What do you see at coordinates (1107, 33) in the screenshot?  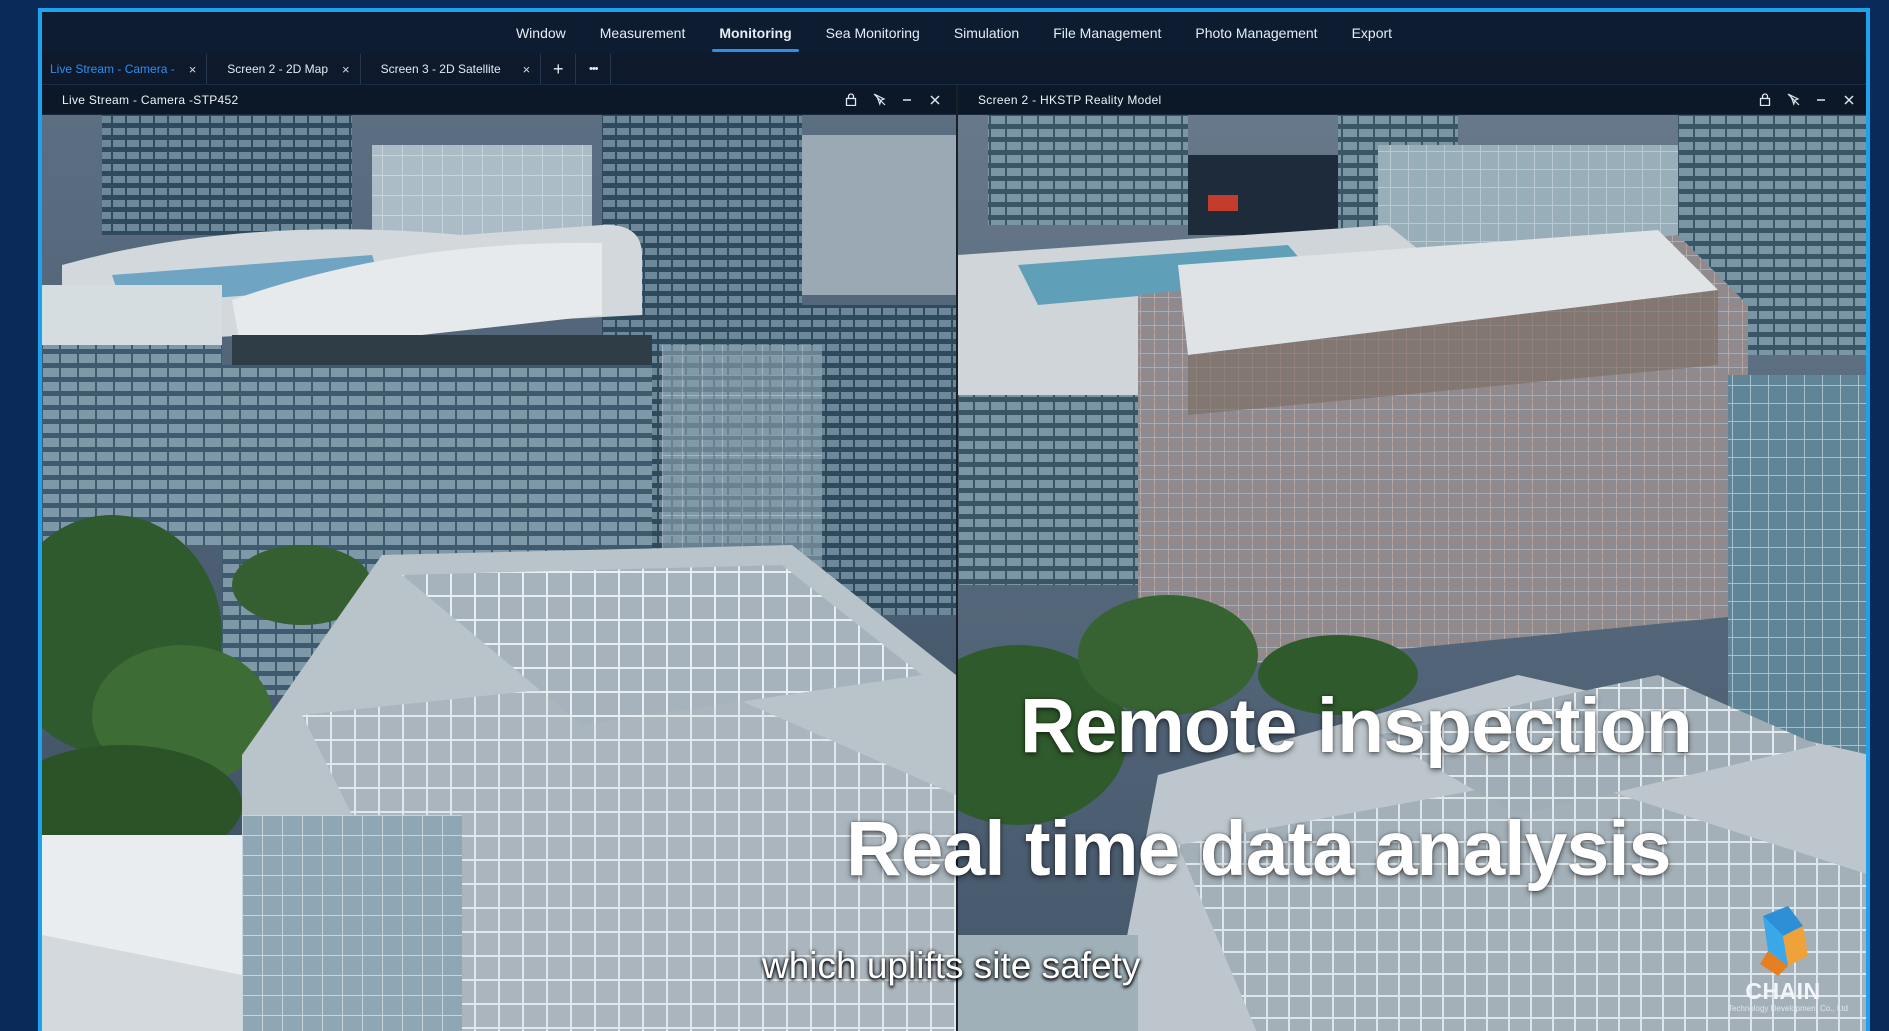 I see `menu-file-management: File Management` at bounding box center [1107, 33].